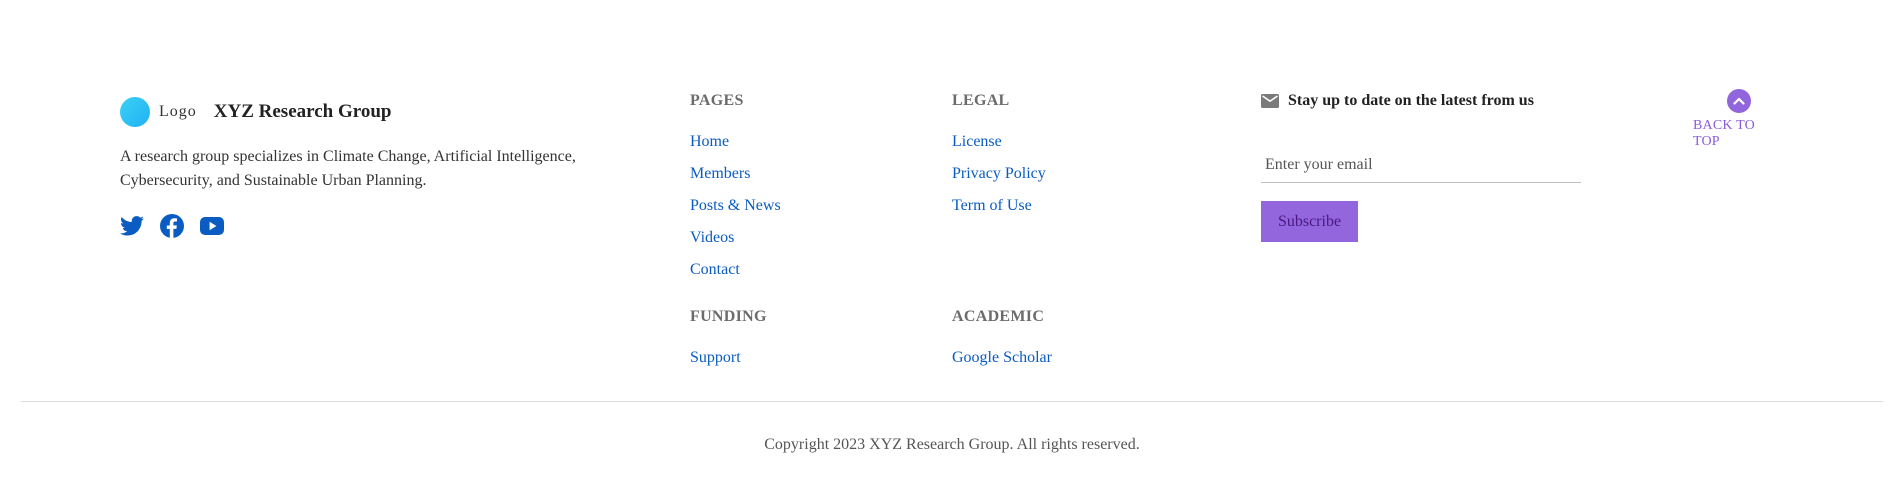 The height and width of the screenshot is (495, 1904). What do you see at coordinates (709, 141) in the screenshot?
I see `link-home: Home` at bounding box center [709, 141].